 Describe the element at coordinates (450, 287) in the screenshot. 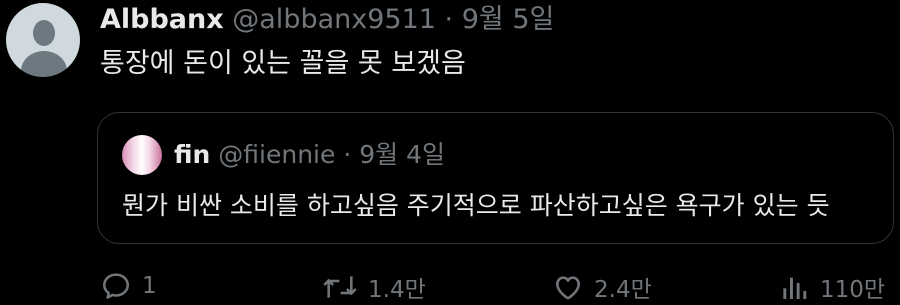

I see `action-bar: 1 1.4만 2.4만 110만` at that location.